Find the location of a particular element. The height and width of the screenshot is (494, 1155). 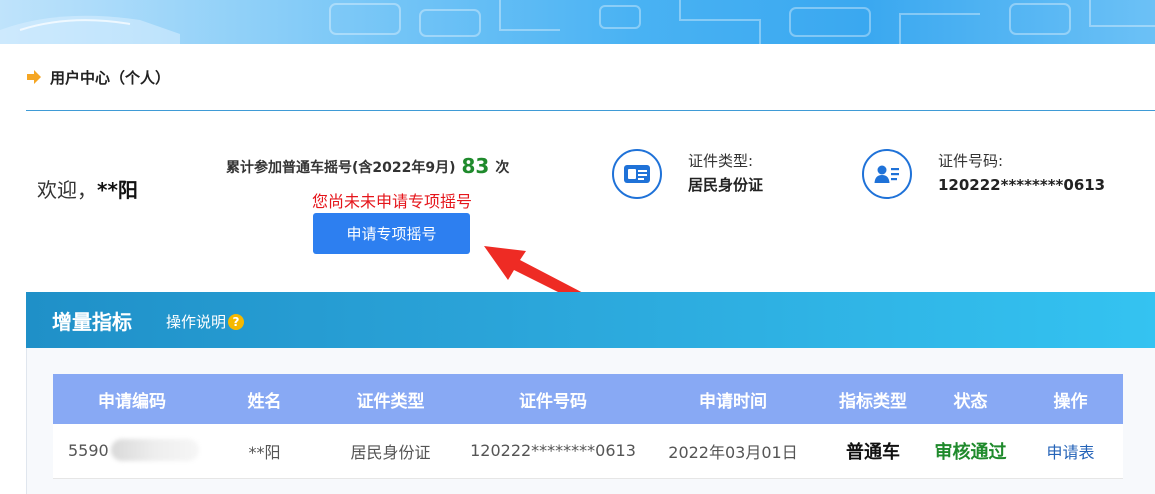

welcome-prefix: 欢迎， is located at coordinates (67, 190).